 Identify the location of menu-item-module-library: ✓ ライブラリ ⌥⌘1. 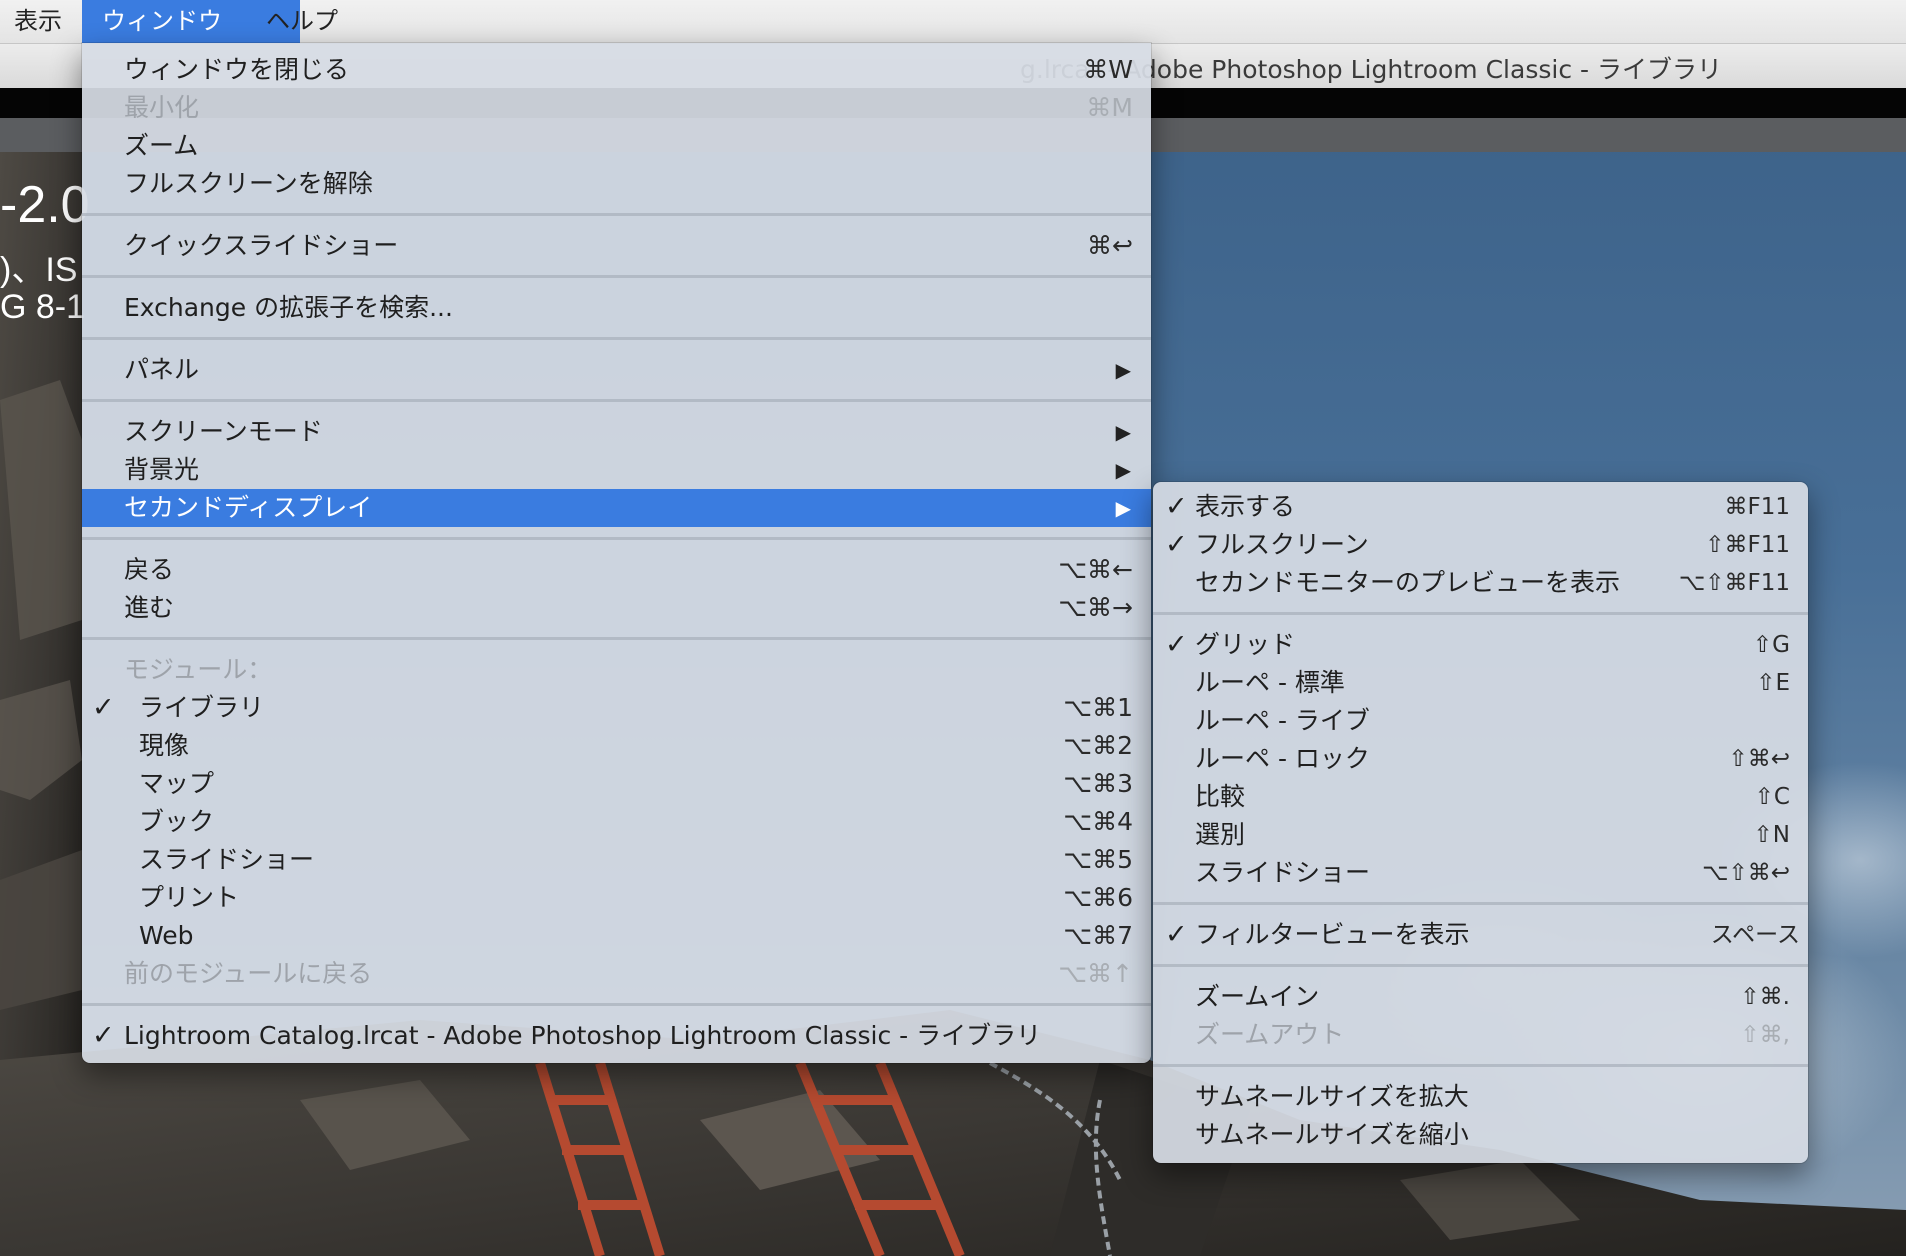
(616, 708).